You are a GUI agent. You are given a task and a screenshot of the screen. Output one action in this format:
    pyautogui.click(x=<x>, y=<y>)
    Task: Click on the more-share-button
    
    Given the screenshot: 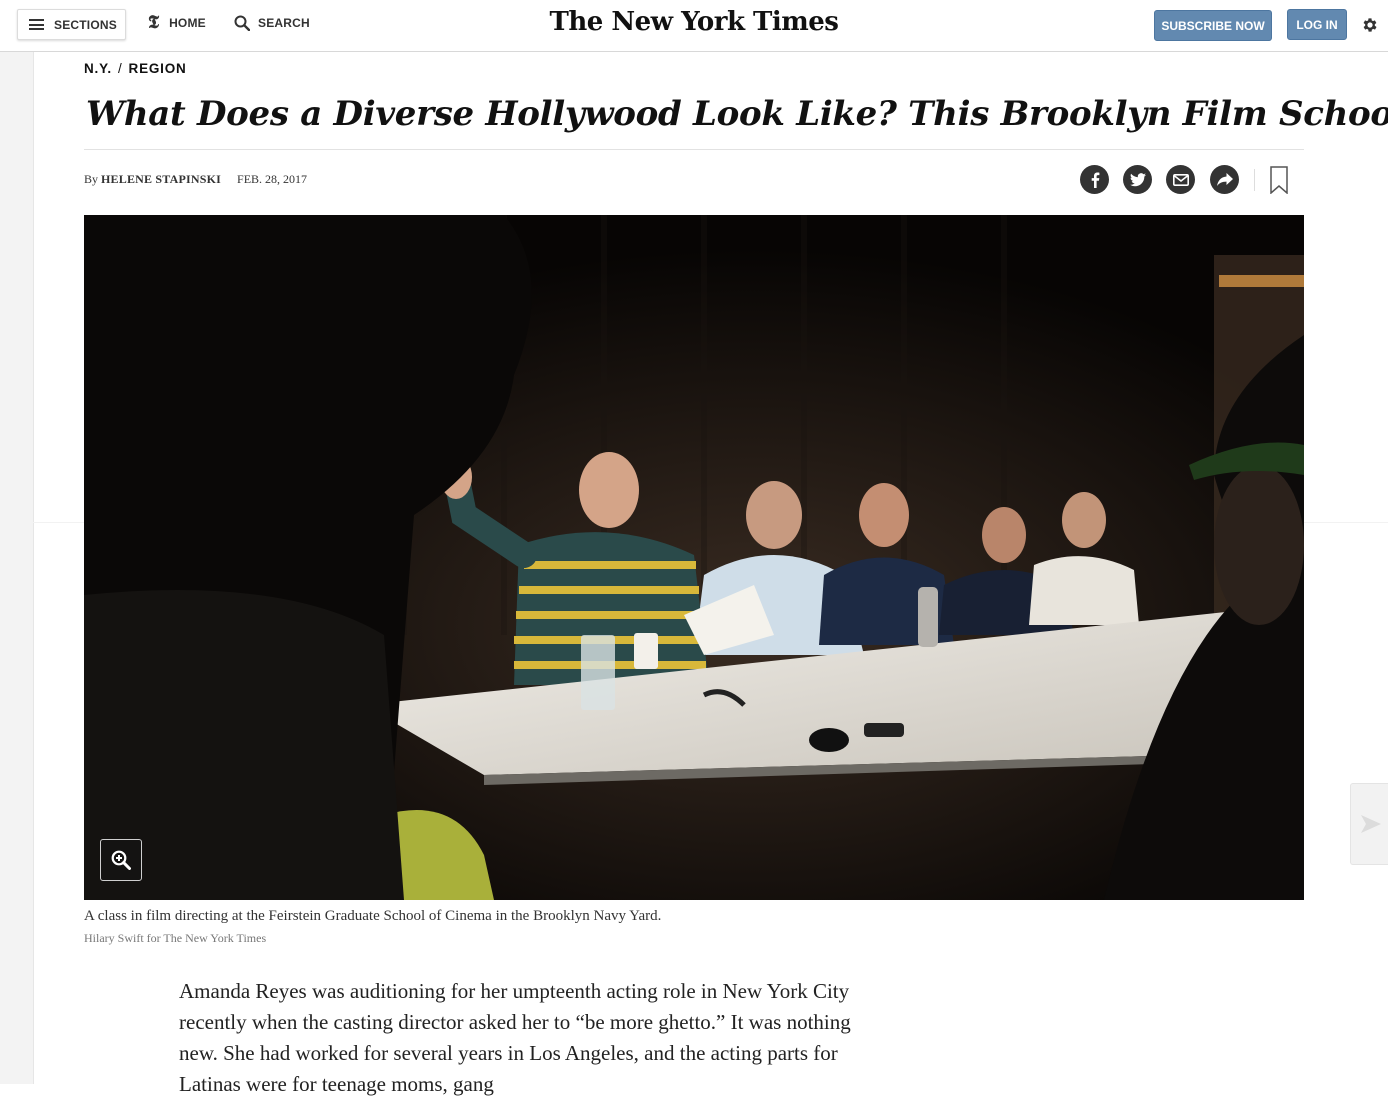 What is the action you would take?
    pyautogui.click(x=1224, y=179)
    